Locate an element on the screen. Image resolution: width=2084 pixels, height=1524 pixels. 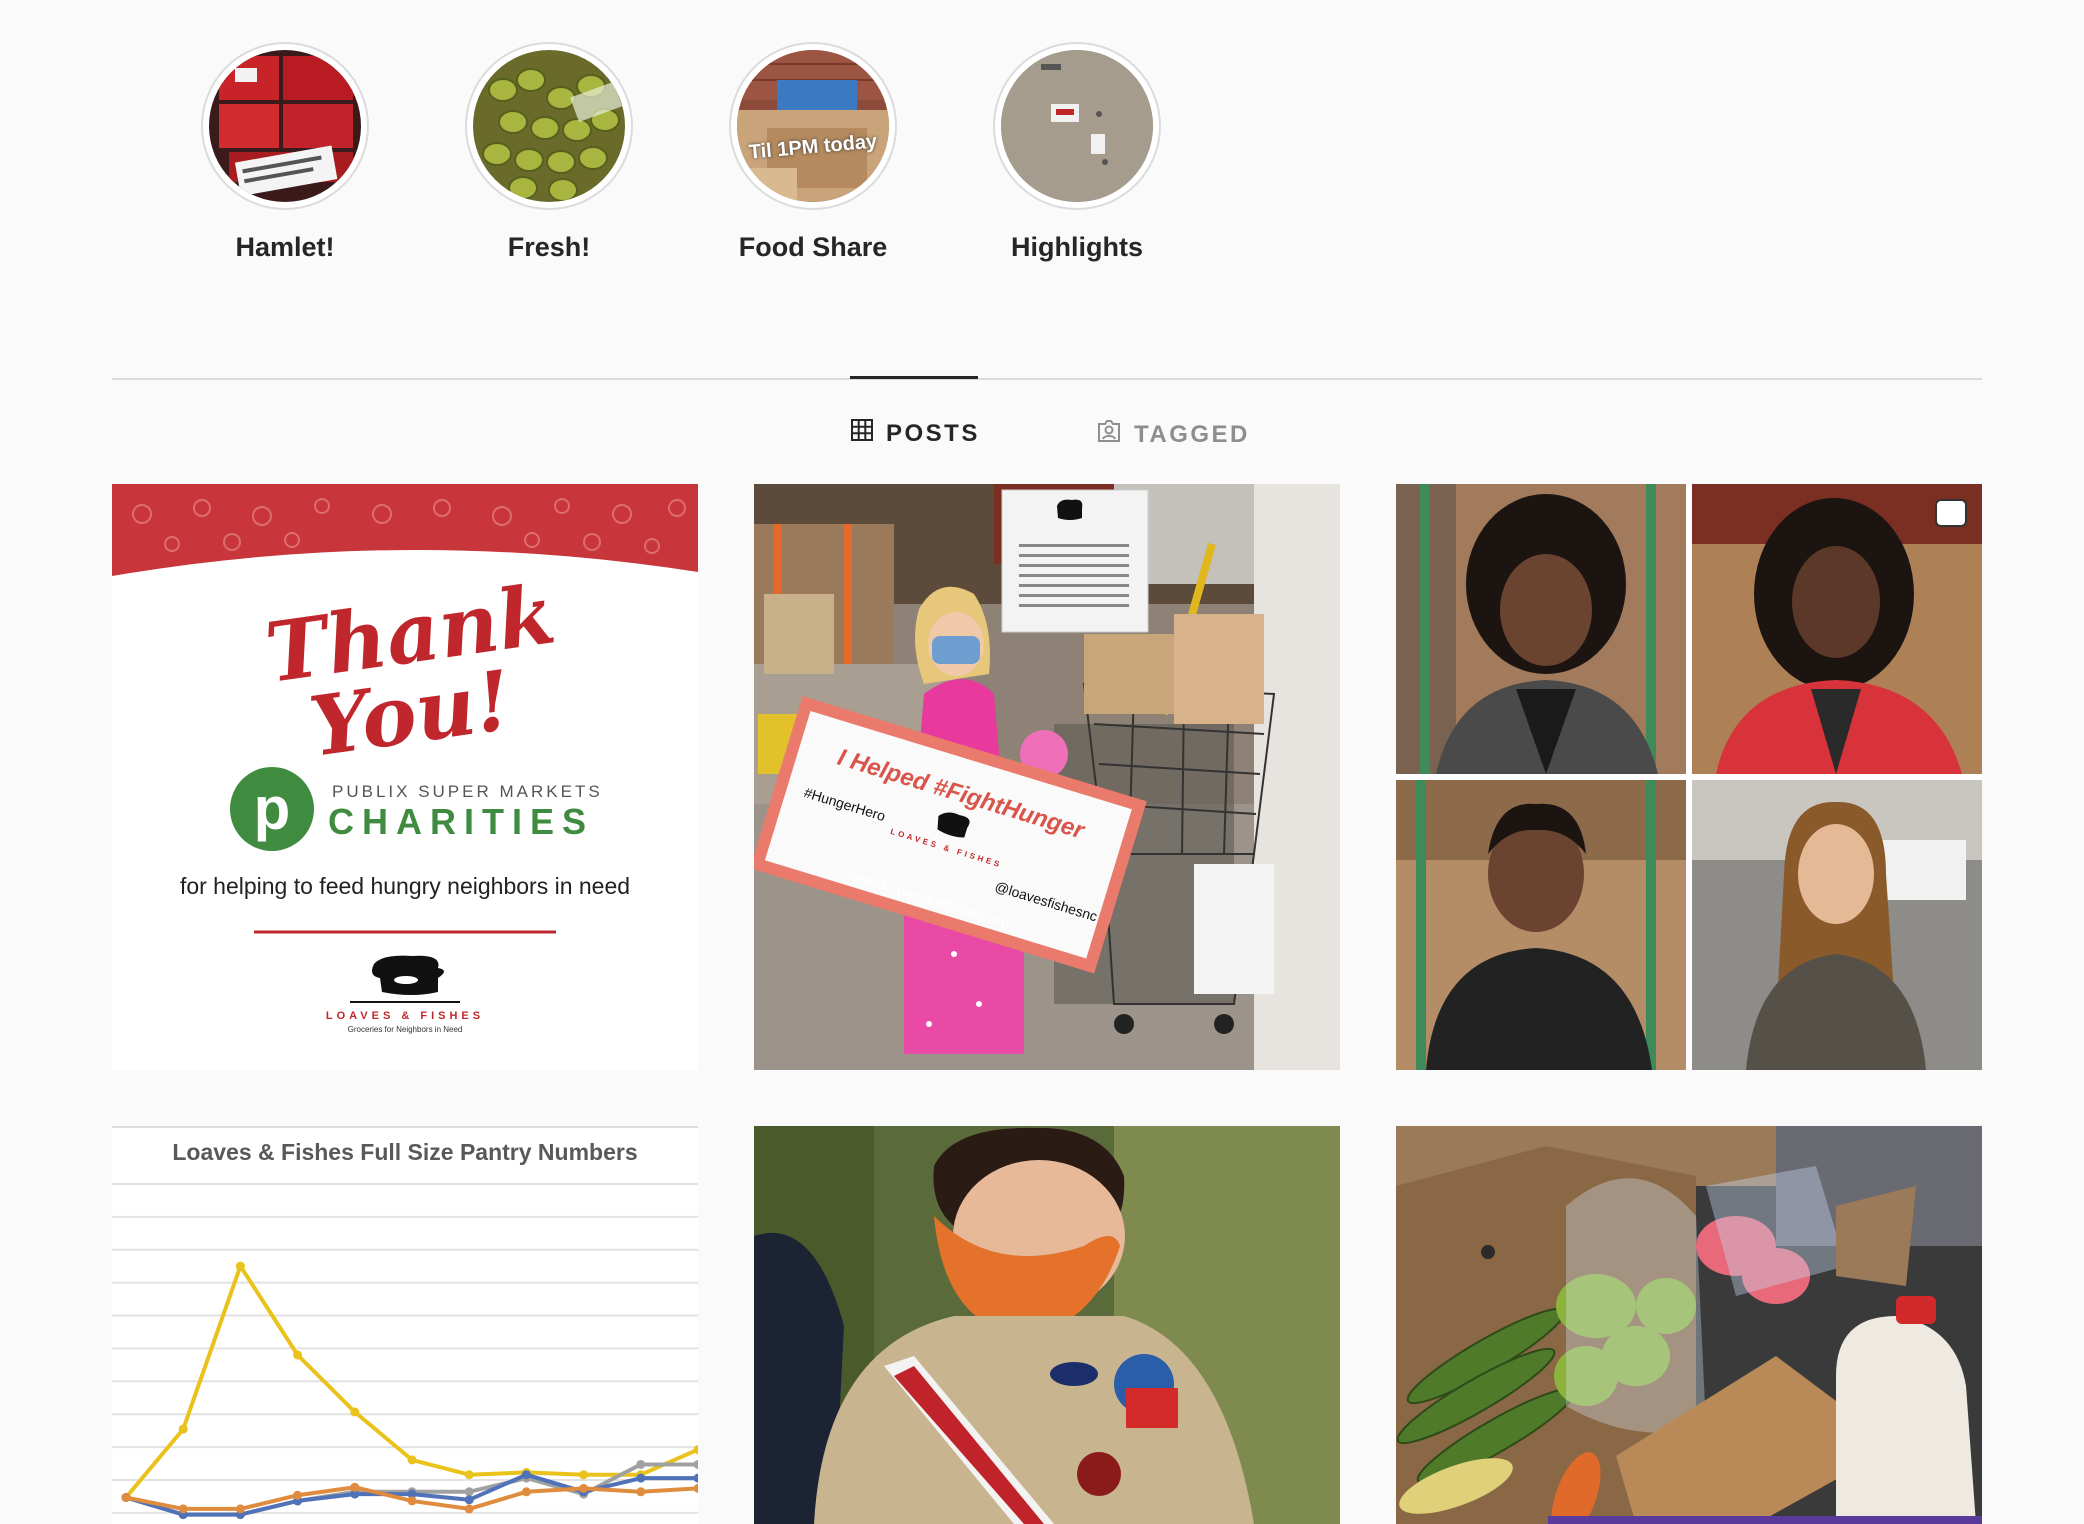
sponsor-bottom-text: CHARITIES is located at coordinates (461, 821).